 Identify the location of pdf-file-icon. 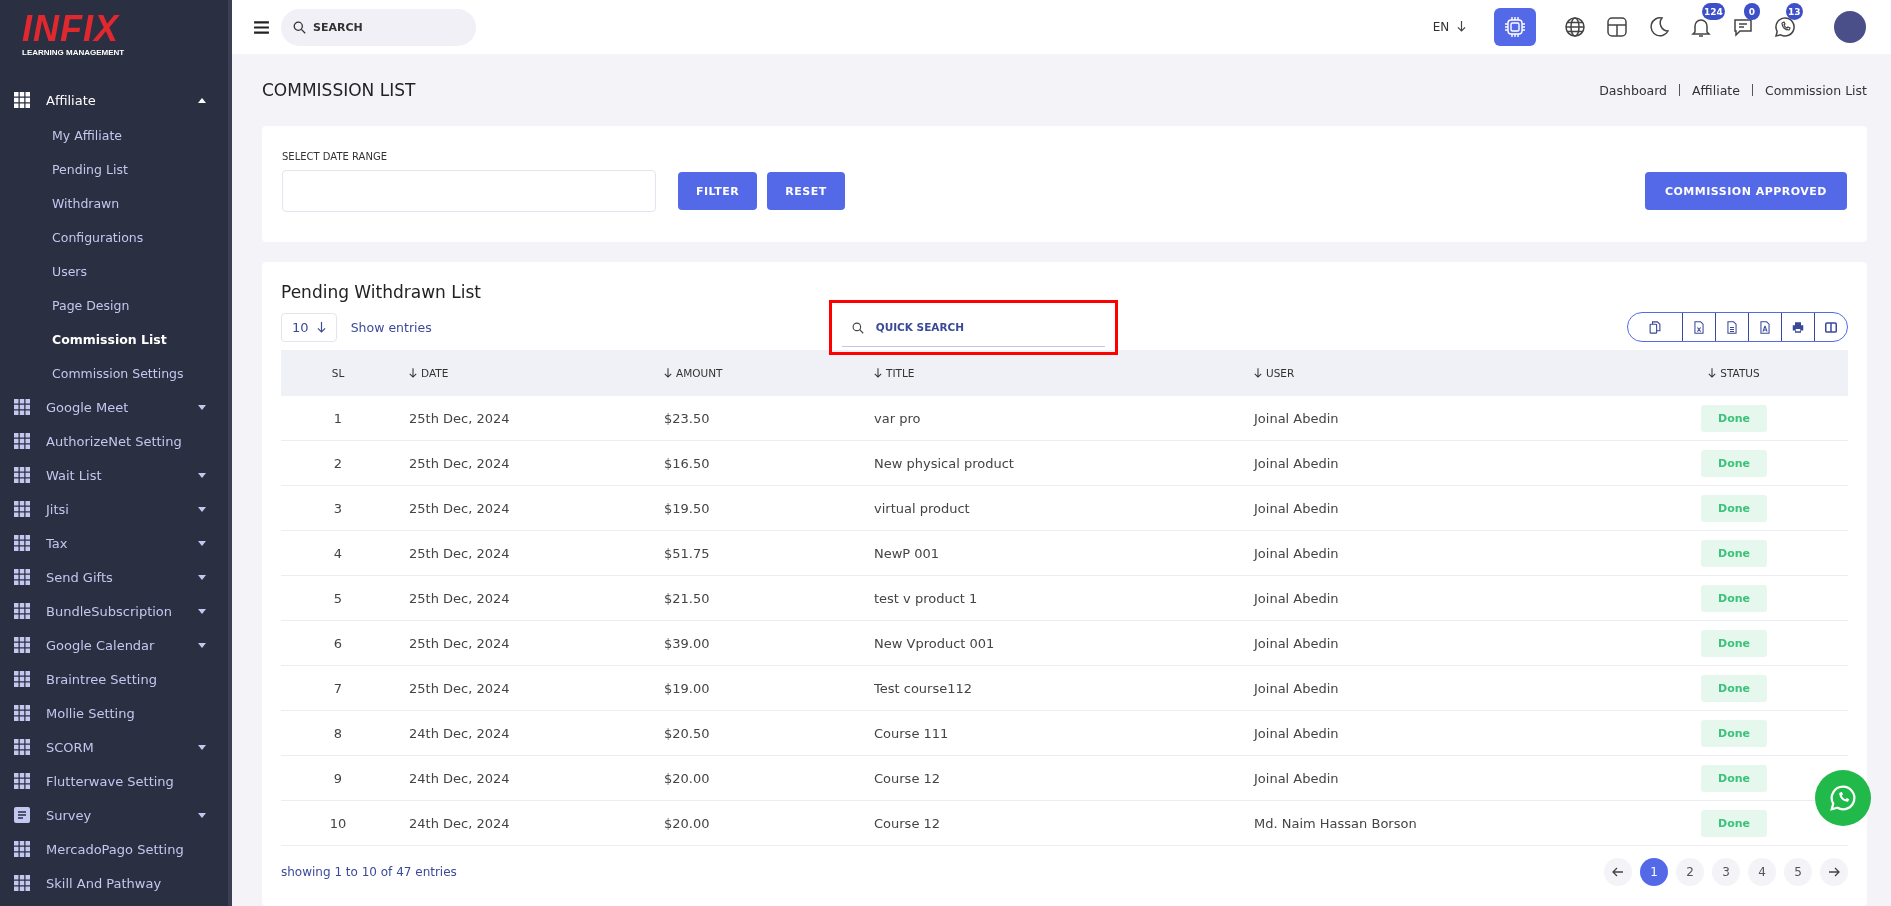
(1765, 327).